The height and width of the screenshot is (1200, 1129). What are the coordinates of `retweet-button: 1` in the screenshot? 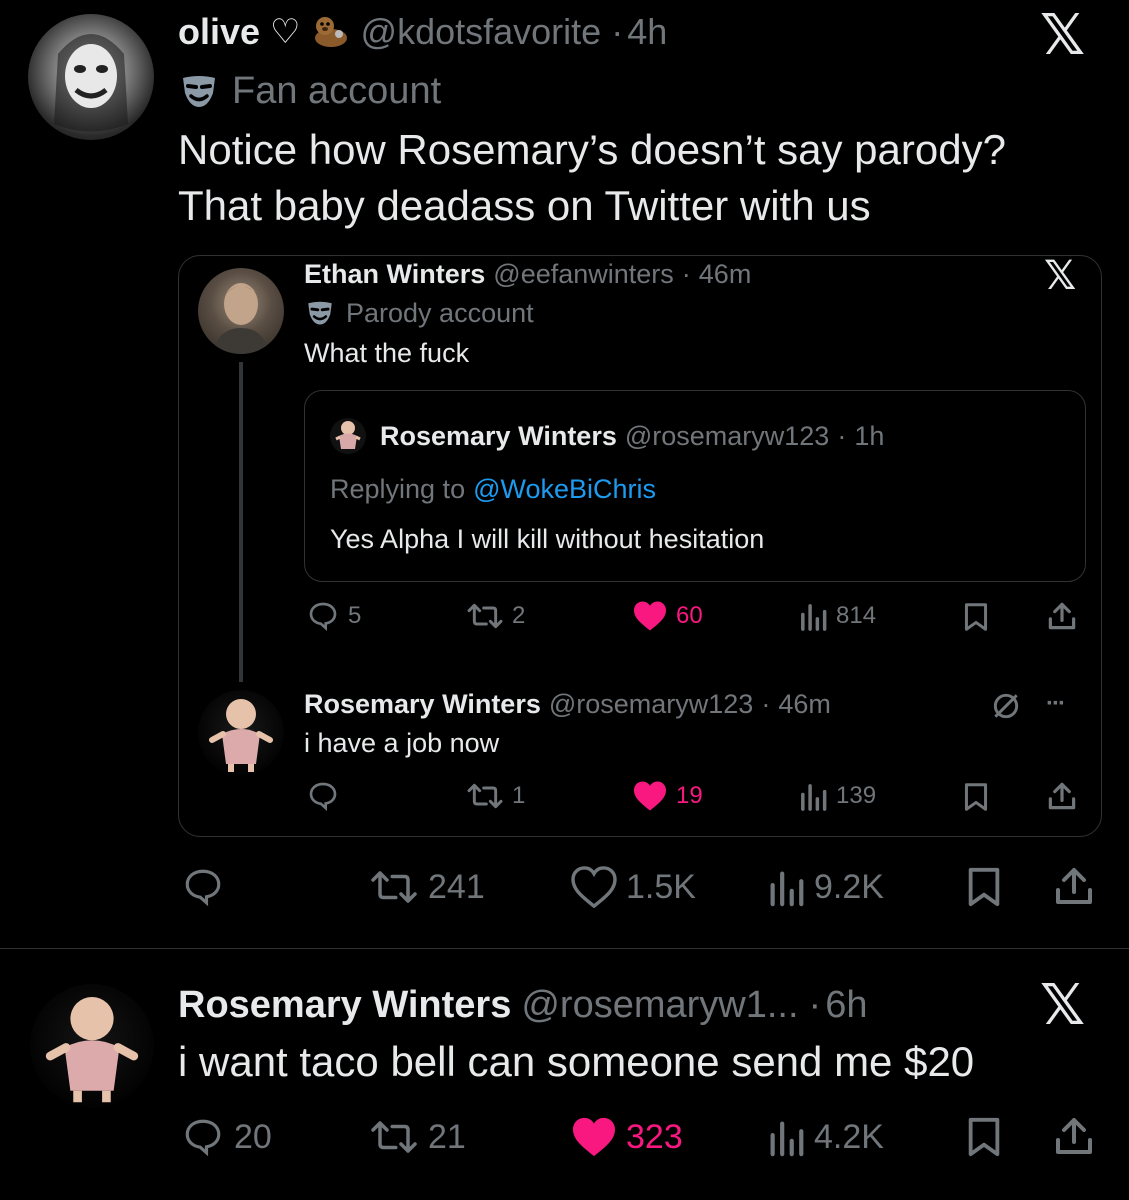 It's located at (495, 796).